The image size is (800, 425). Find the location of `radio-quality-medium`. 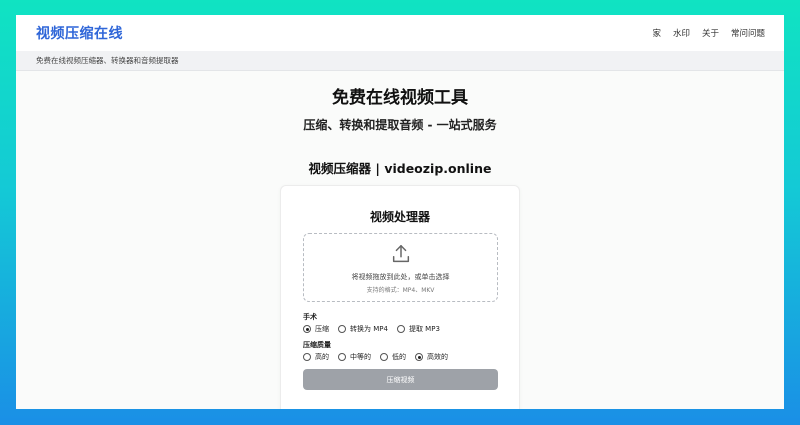

radio-quality-medium is located at coordinates (342, 357).